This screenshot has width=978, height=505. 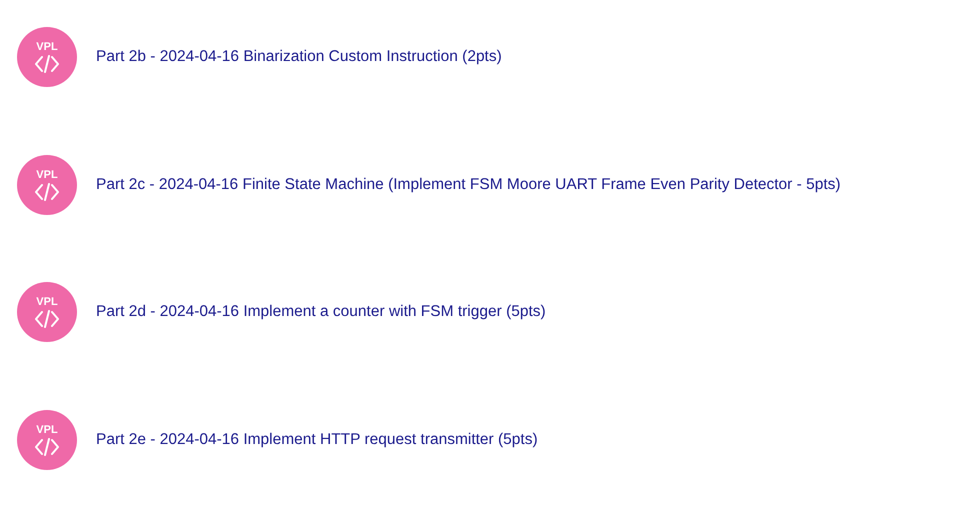 I want to click on activity-link: Part 2b - 2024-04-16 Binarization Custom Instruction (2pts), so click(x=299, y=57).